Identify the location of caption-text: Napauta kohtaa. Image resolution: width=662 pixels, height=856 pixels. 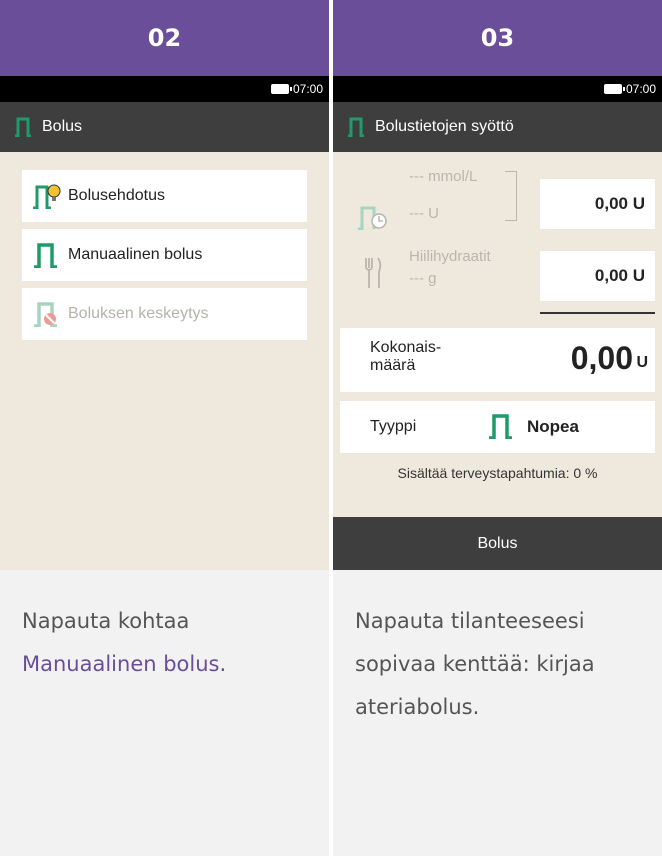
(106, 621).